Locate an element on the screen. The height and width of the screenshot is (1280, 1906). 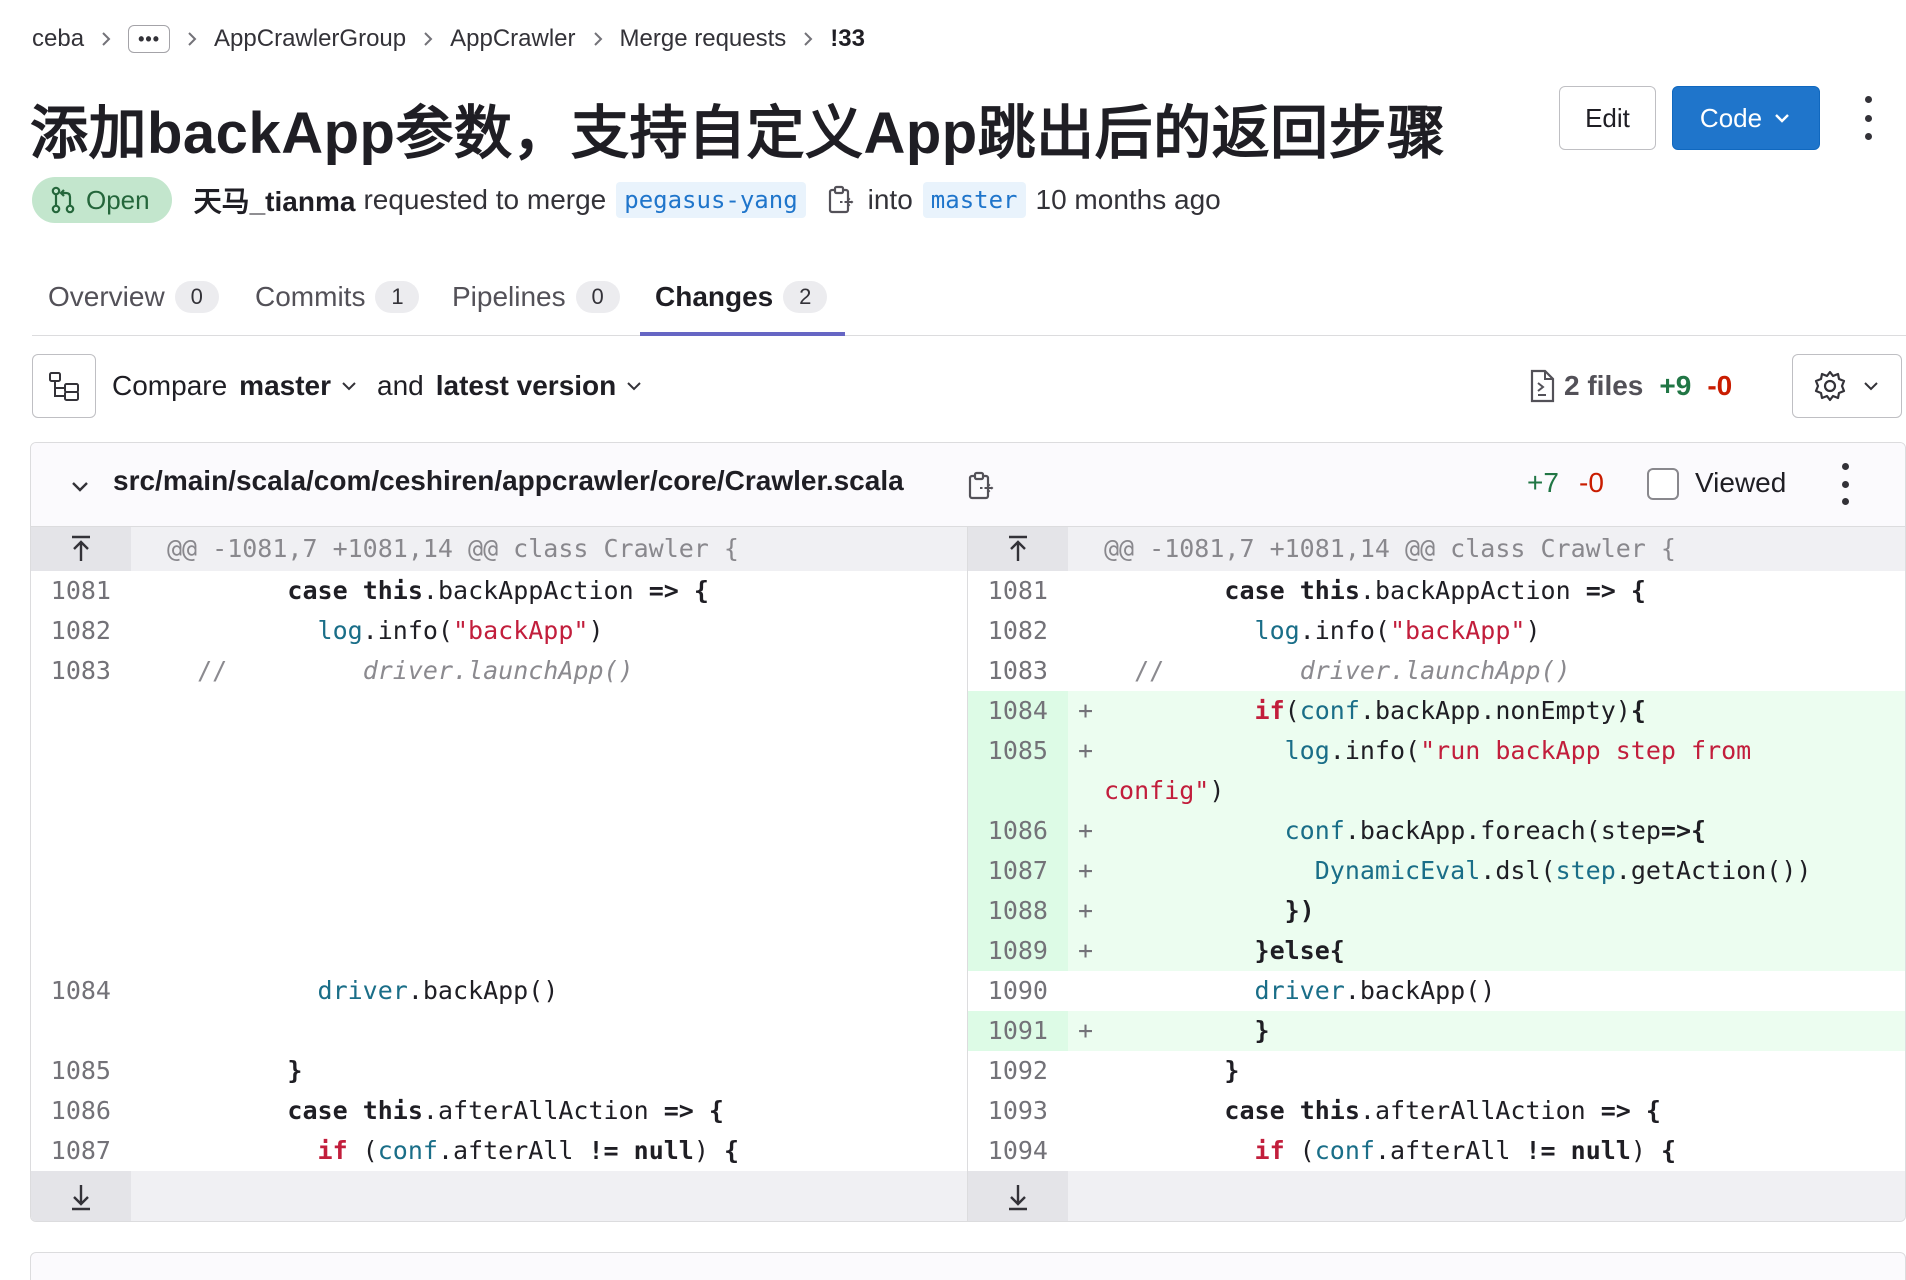
code-line: DynamicEval.dsl(step.getAction()) is located at coordinates (1563, 870).